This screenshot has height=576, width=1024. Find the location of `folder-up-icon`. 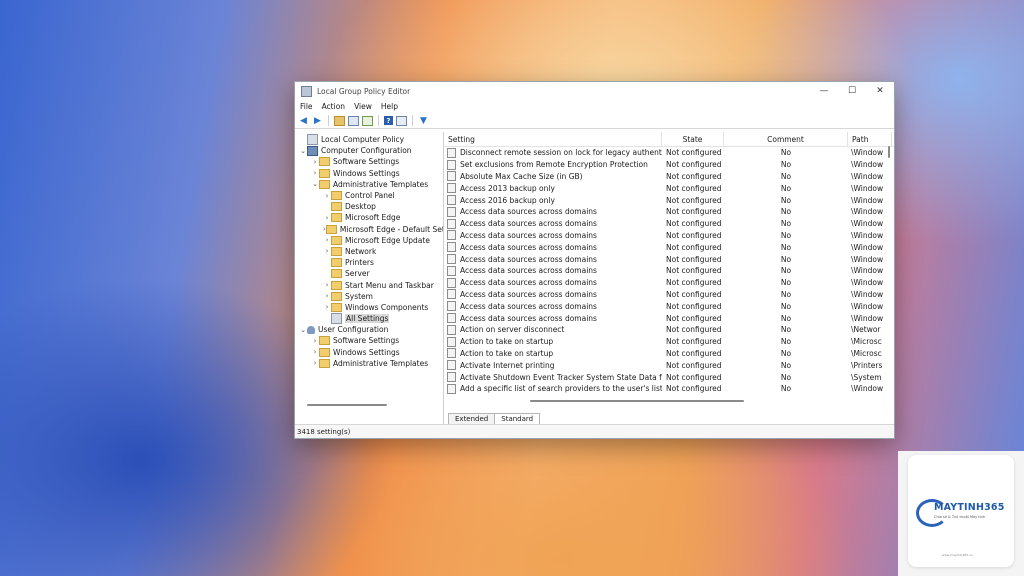

folder-up-icon is located at coordinates (339, 120).